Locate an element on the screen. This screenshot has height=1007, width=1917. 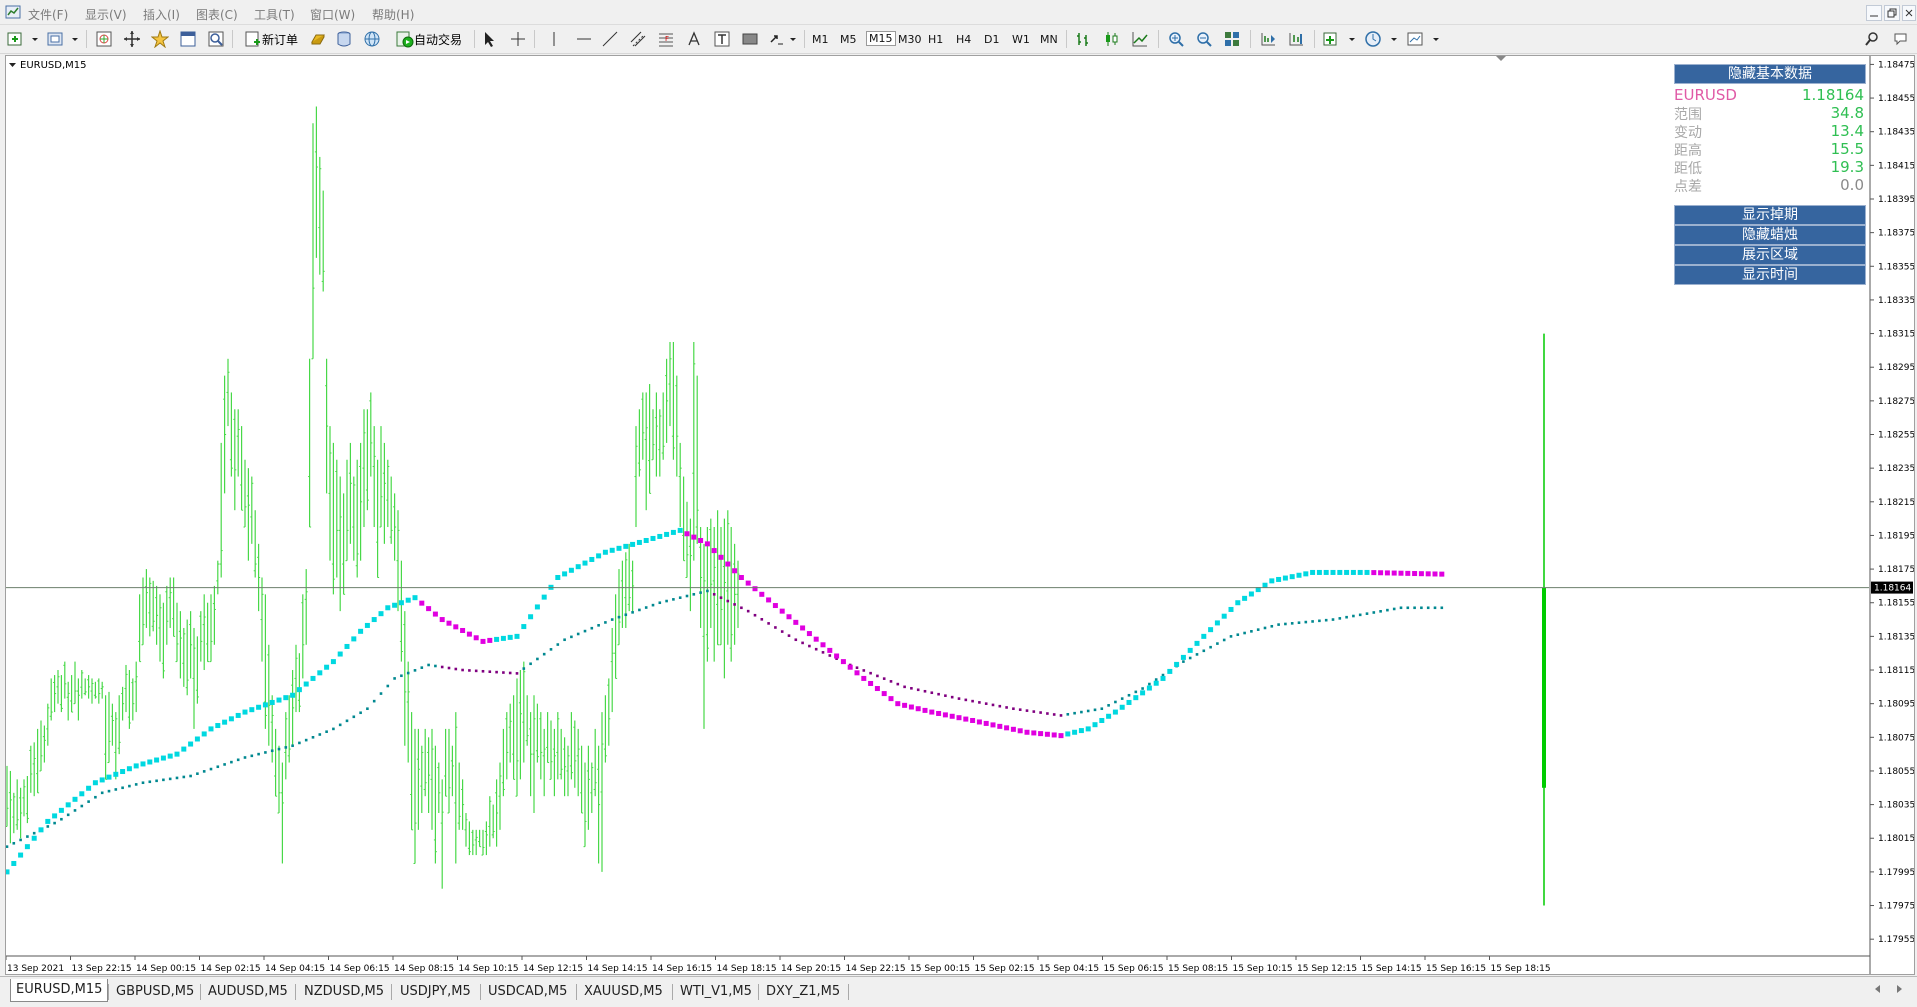
menu-insert: 插入(I) is located at coordinates (161, 14).